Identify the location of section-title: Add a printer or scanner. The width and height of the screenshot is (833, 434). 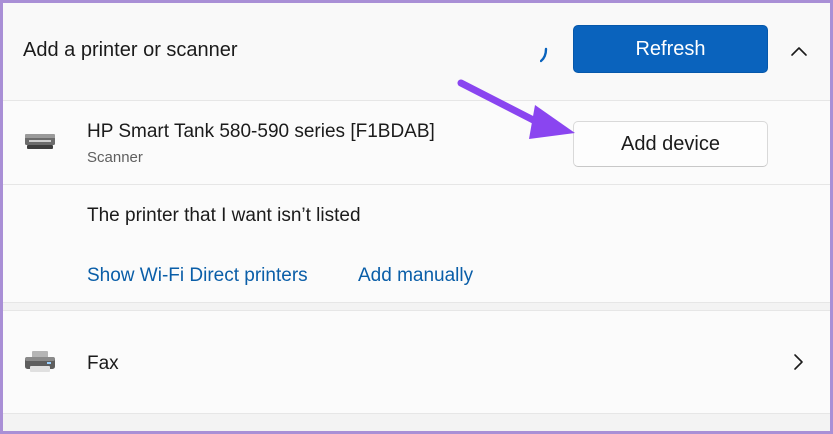
(130, 50).